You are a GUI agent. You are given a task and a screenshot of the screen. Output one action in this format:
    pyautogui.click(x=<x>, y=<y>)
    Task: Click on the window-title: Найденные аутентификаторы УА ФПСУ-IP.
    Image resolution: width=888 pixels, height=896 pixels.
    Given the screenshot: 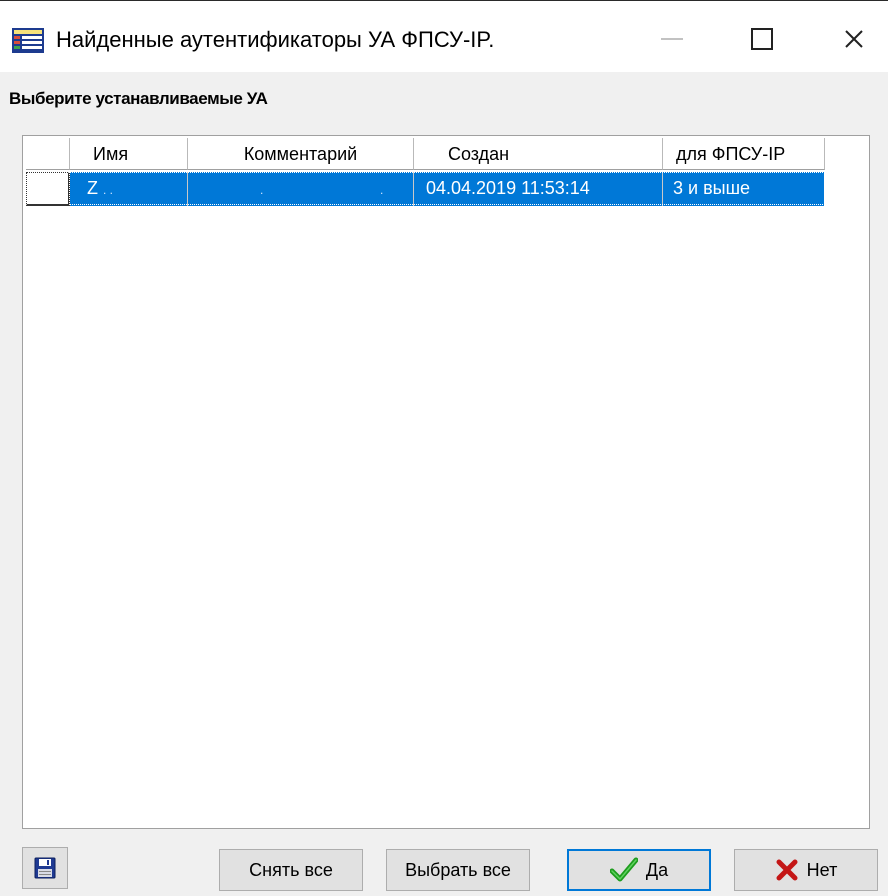 What is the action you would take?
    pyautogui.click(x=275, y=39)
    